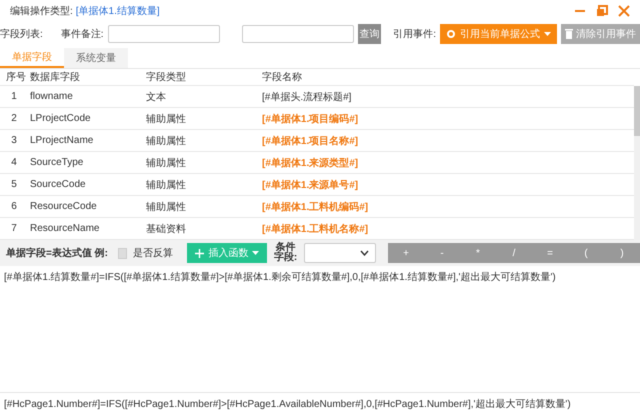 The height and width of the screenshot is (418, 640). What do you see at coordinates (14, 96) in the screenshot?
I see `table-cell-text: 1` at bounding box center [14, 96].